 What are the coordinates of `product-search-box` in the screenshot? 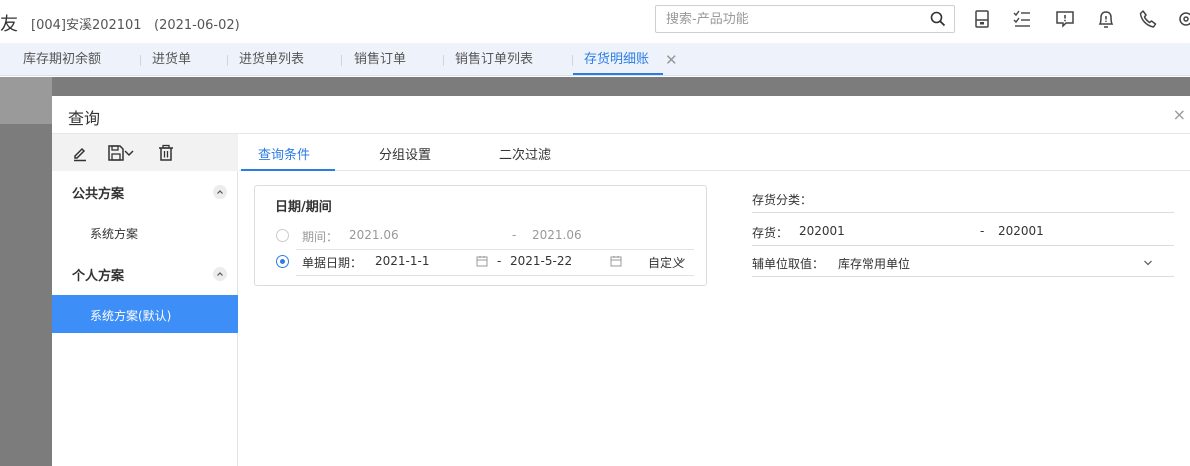 It's located at (805, 19).